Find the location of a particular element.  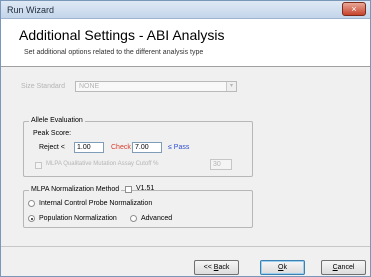

title-bar: Run Wizard × is located at coordinates (185, 10).